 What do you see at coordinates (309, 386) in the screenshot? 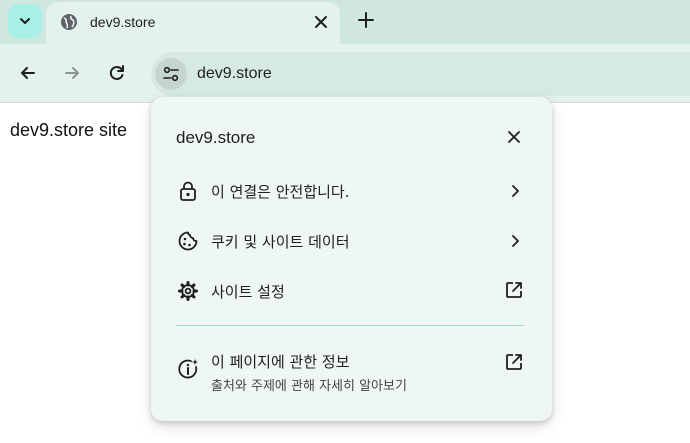
I see `about-this-page-sublabel: 출처와 주제에 관해 자세히 알아보기` at bounding box center [309, 386].